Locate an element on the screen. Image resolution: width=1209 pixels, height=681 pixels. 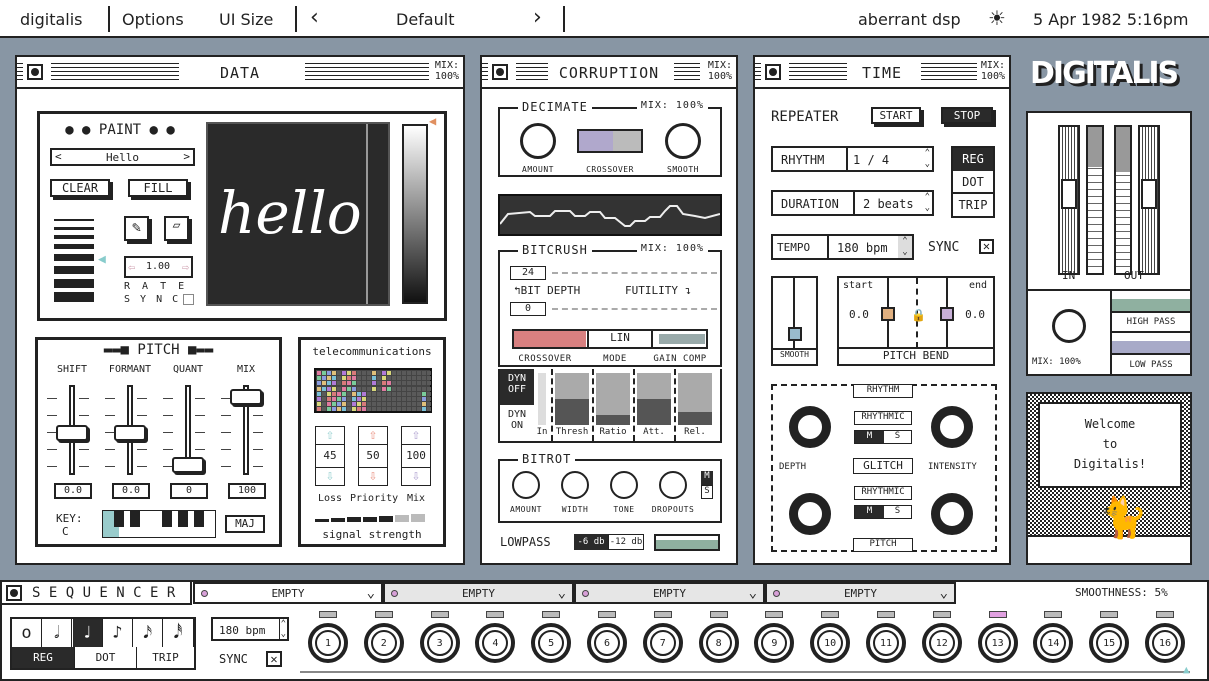
lowpass-12db-button: -12 db is located at coordinates (626, 542).